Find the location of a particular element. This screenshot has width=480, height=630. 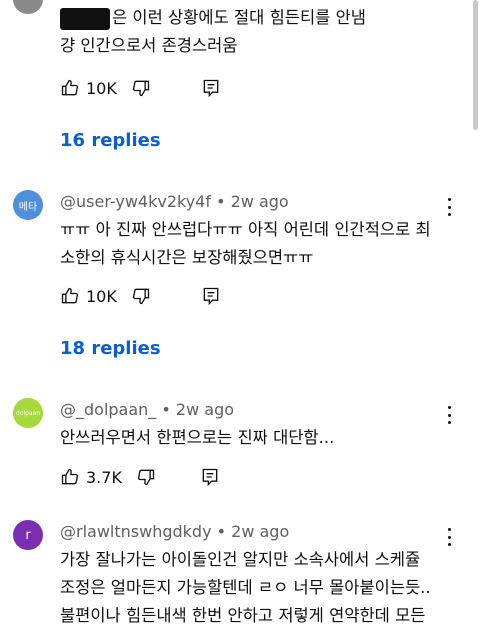

avatar-text: 메타 is located at coordinates (28, 207).